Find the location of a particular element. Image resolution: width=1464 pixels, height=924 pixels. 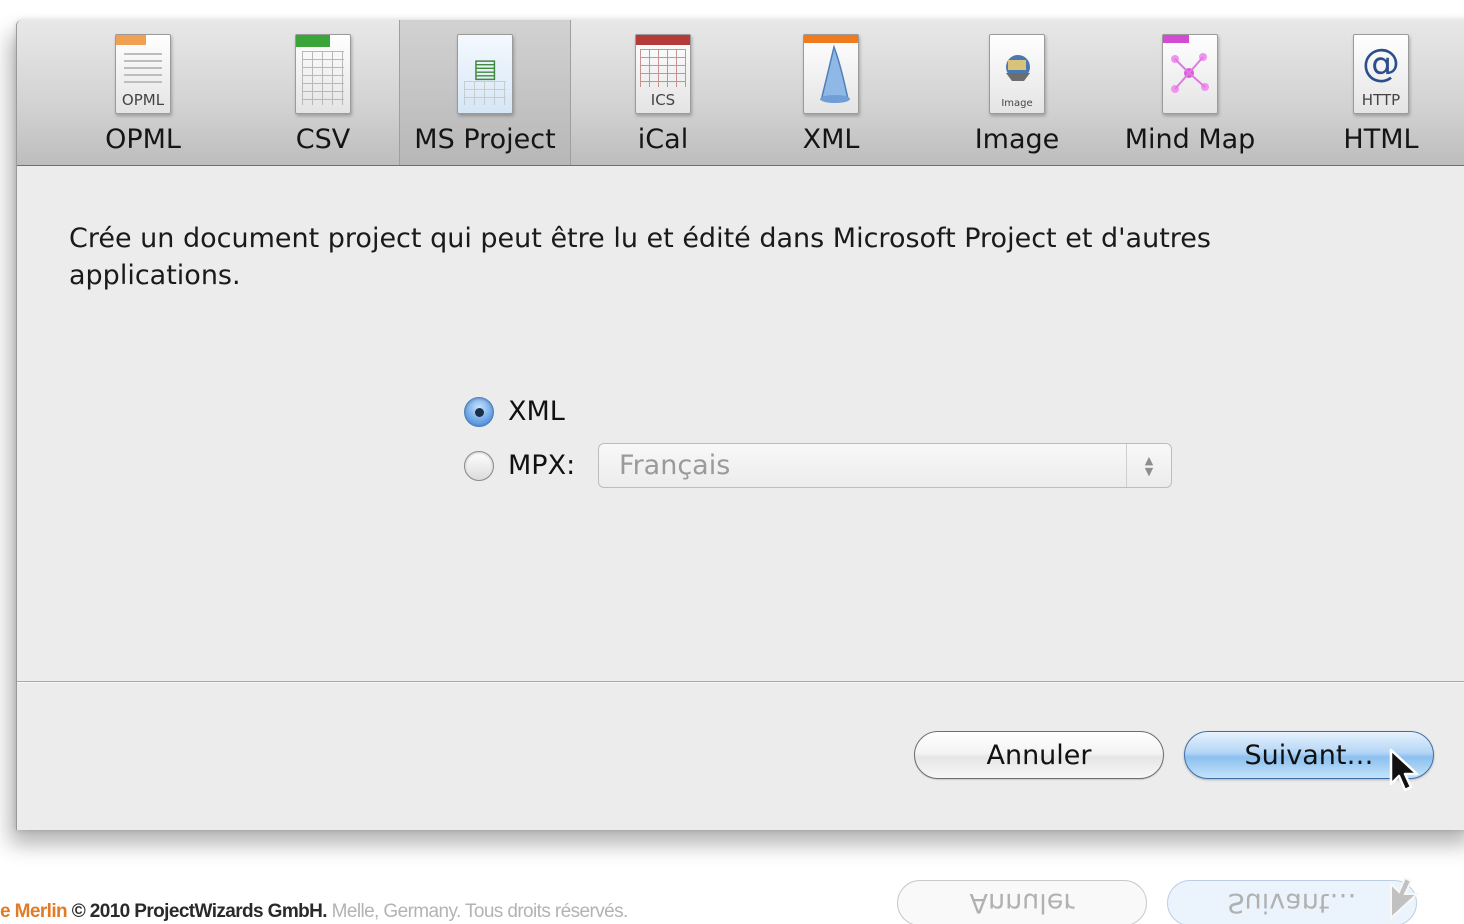

tab-ical: ICS iCal is located at coordinates (663, 92).